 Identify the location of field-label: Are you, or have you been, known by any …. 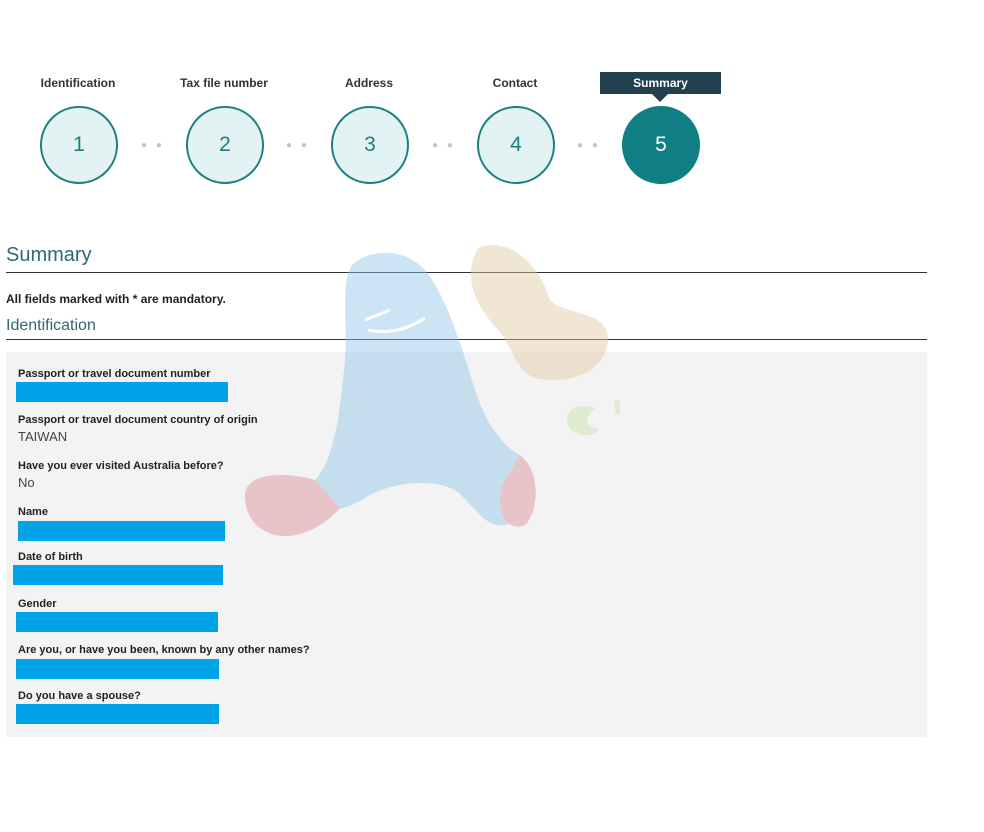
(164, 650).